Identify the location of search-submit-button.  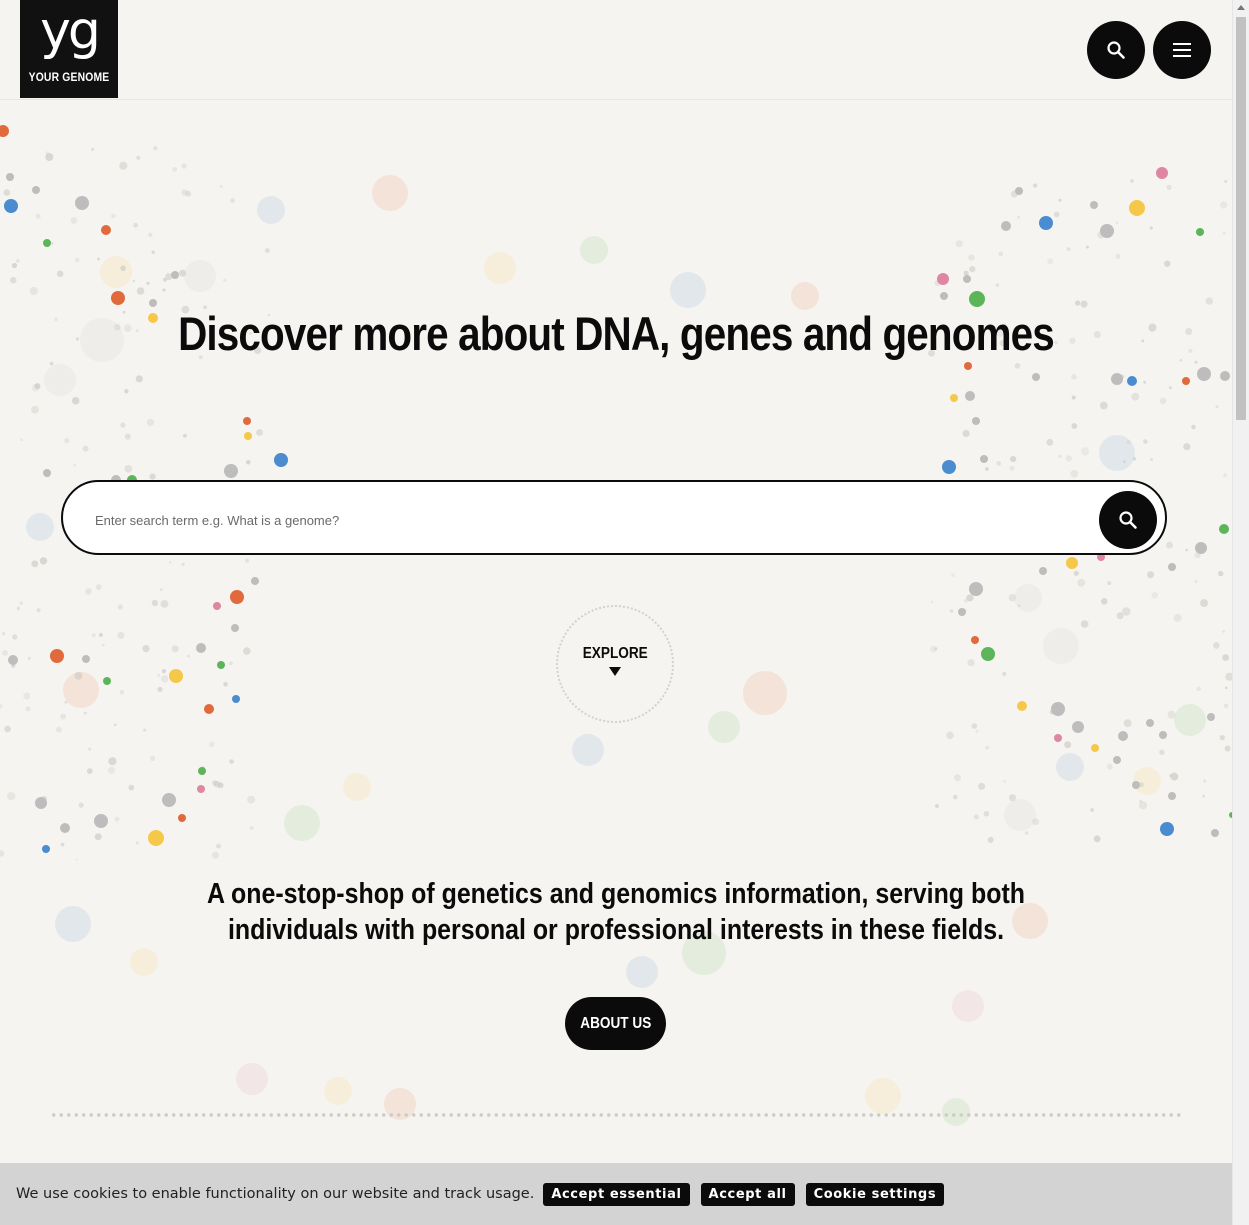
(1128, 520).